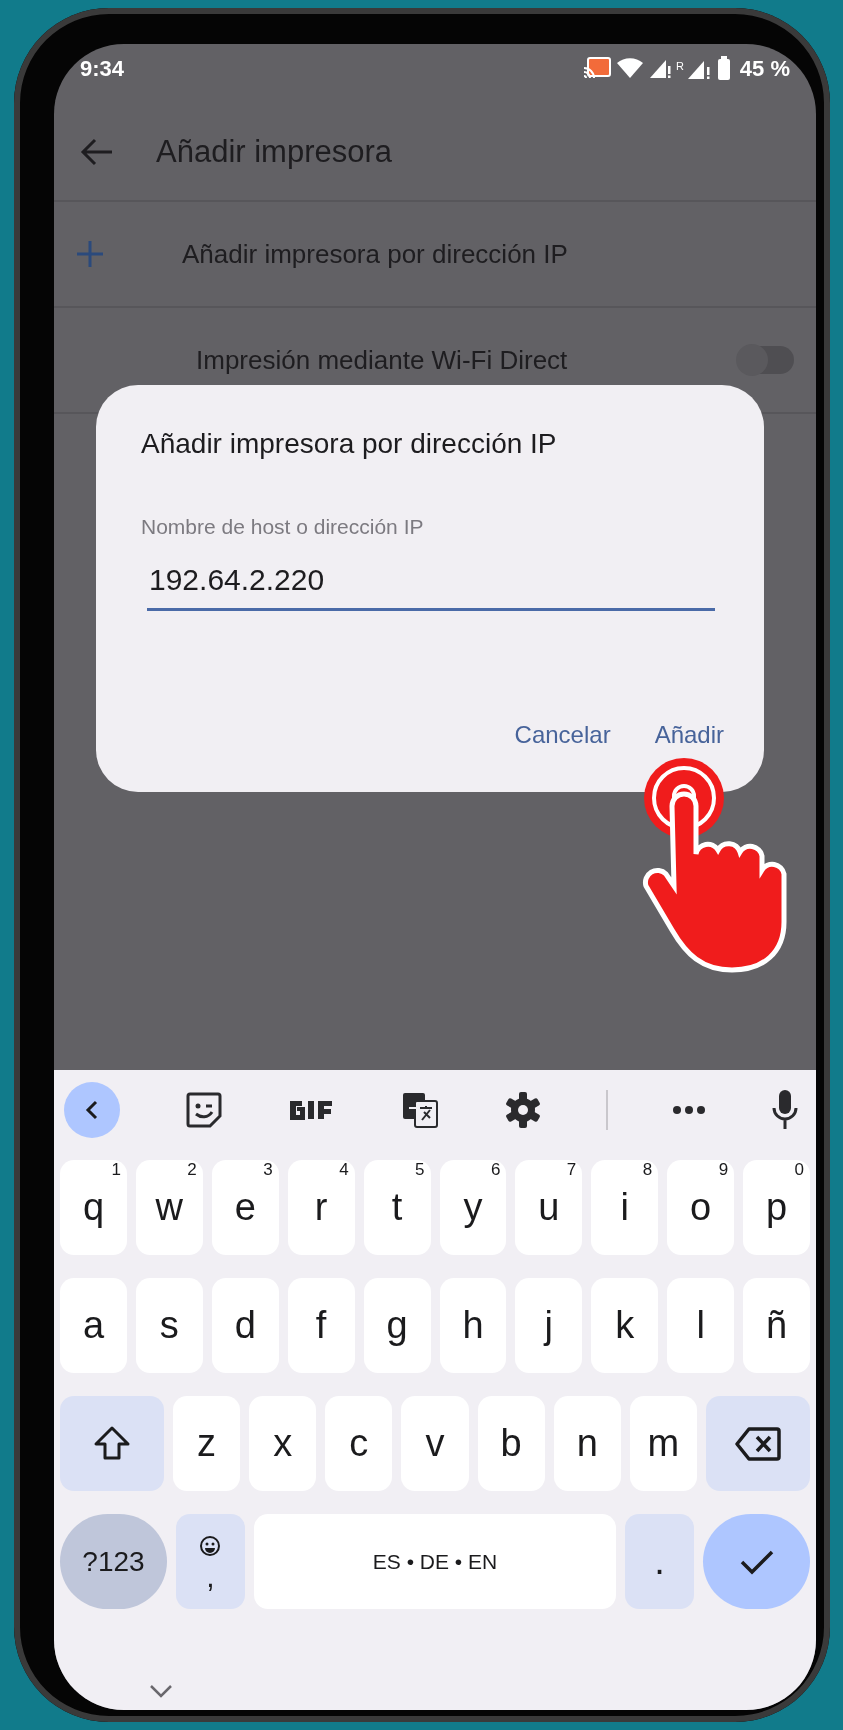 Image resolution: width=843 pixels, height=1730 pixels. What do you see at coordinates (113, 1561) in the screenshot?
I see `symbols-key: ?123` at bounding box center [113, 1561].